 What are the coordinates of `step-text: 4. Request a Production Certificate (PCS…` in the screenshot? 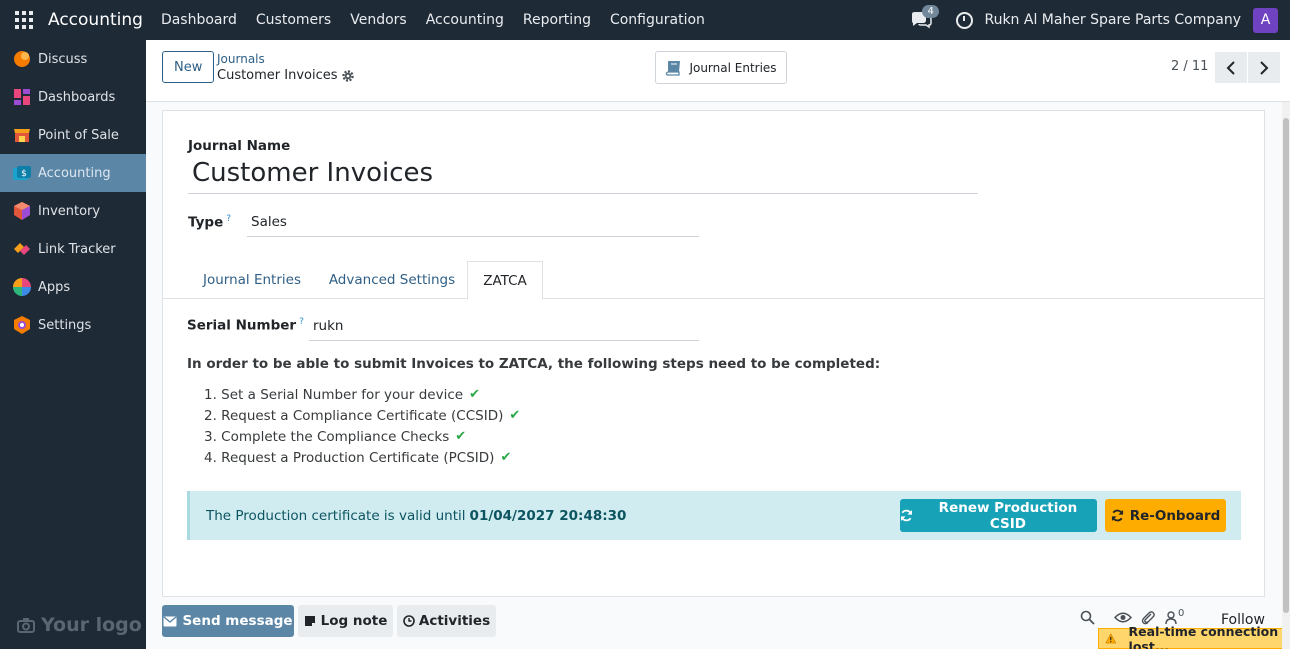 It's located at (349, 457).